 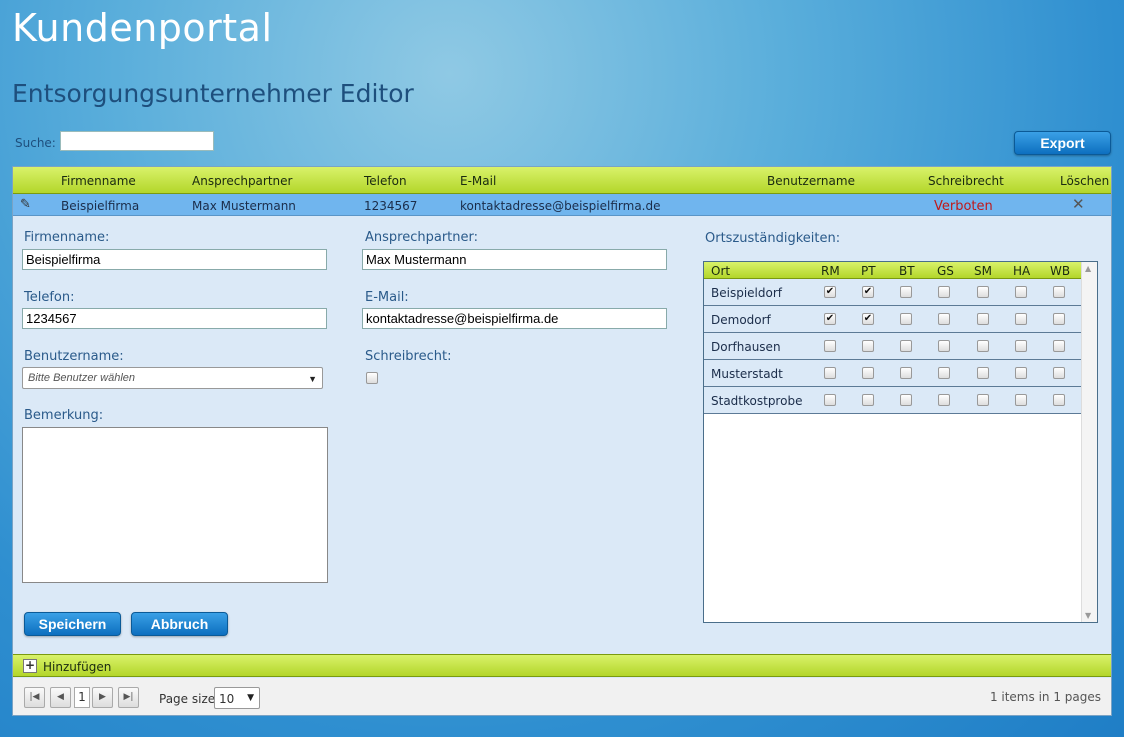 What do you see at coordinates (102, 697) in the screenshot?
I see `next-page-icon: ▶` at bounding box center [102, 697].